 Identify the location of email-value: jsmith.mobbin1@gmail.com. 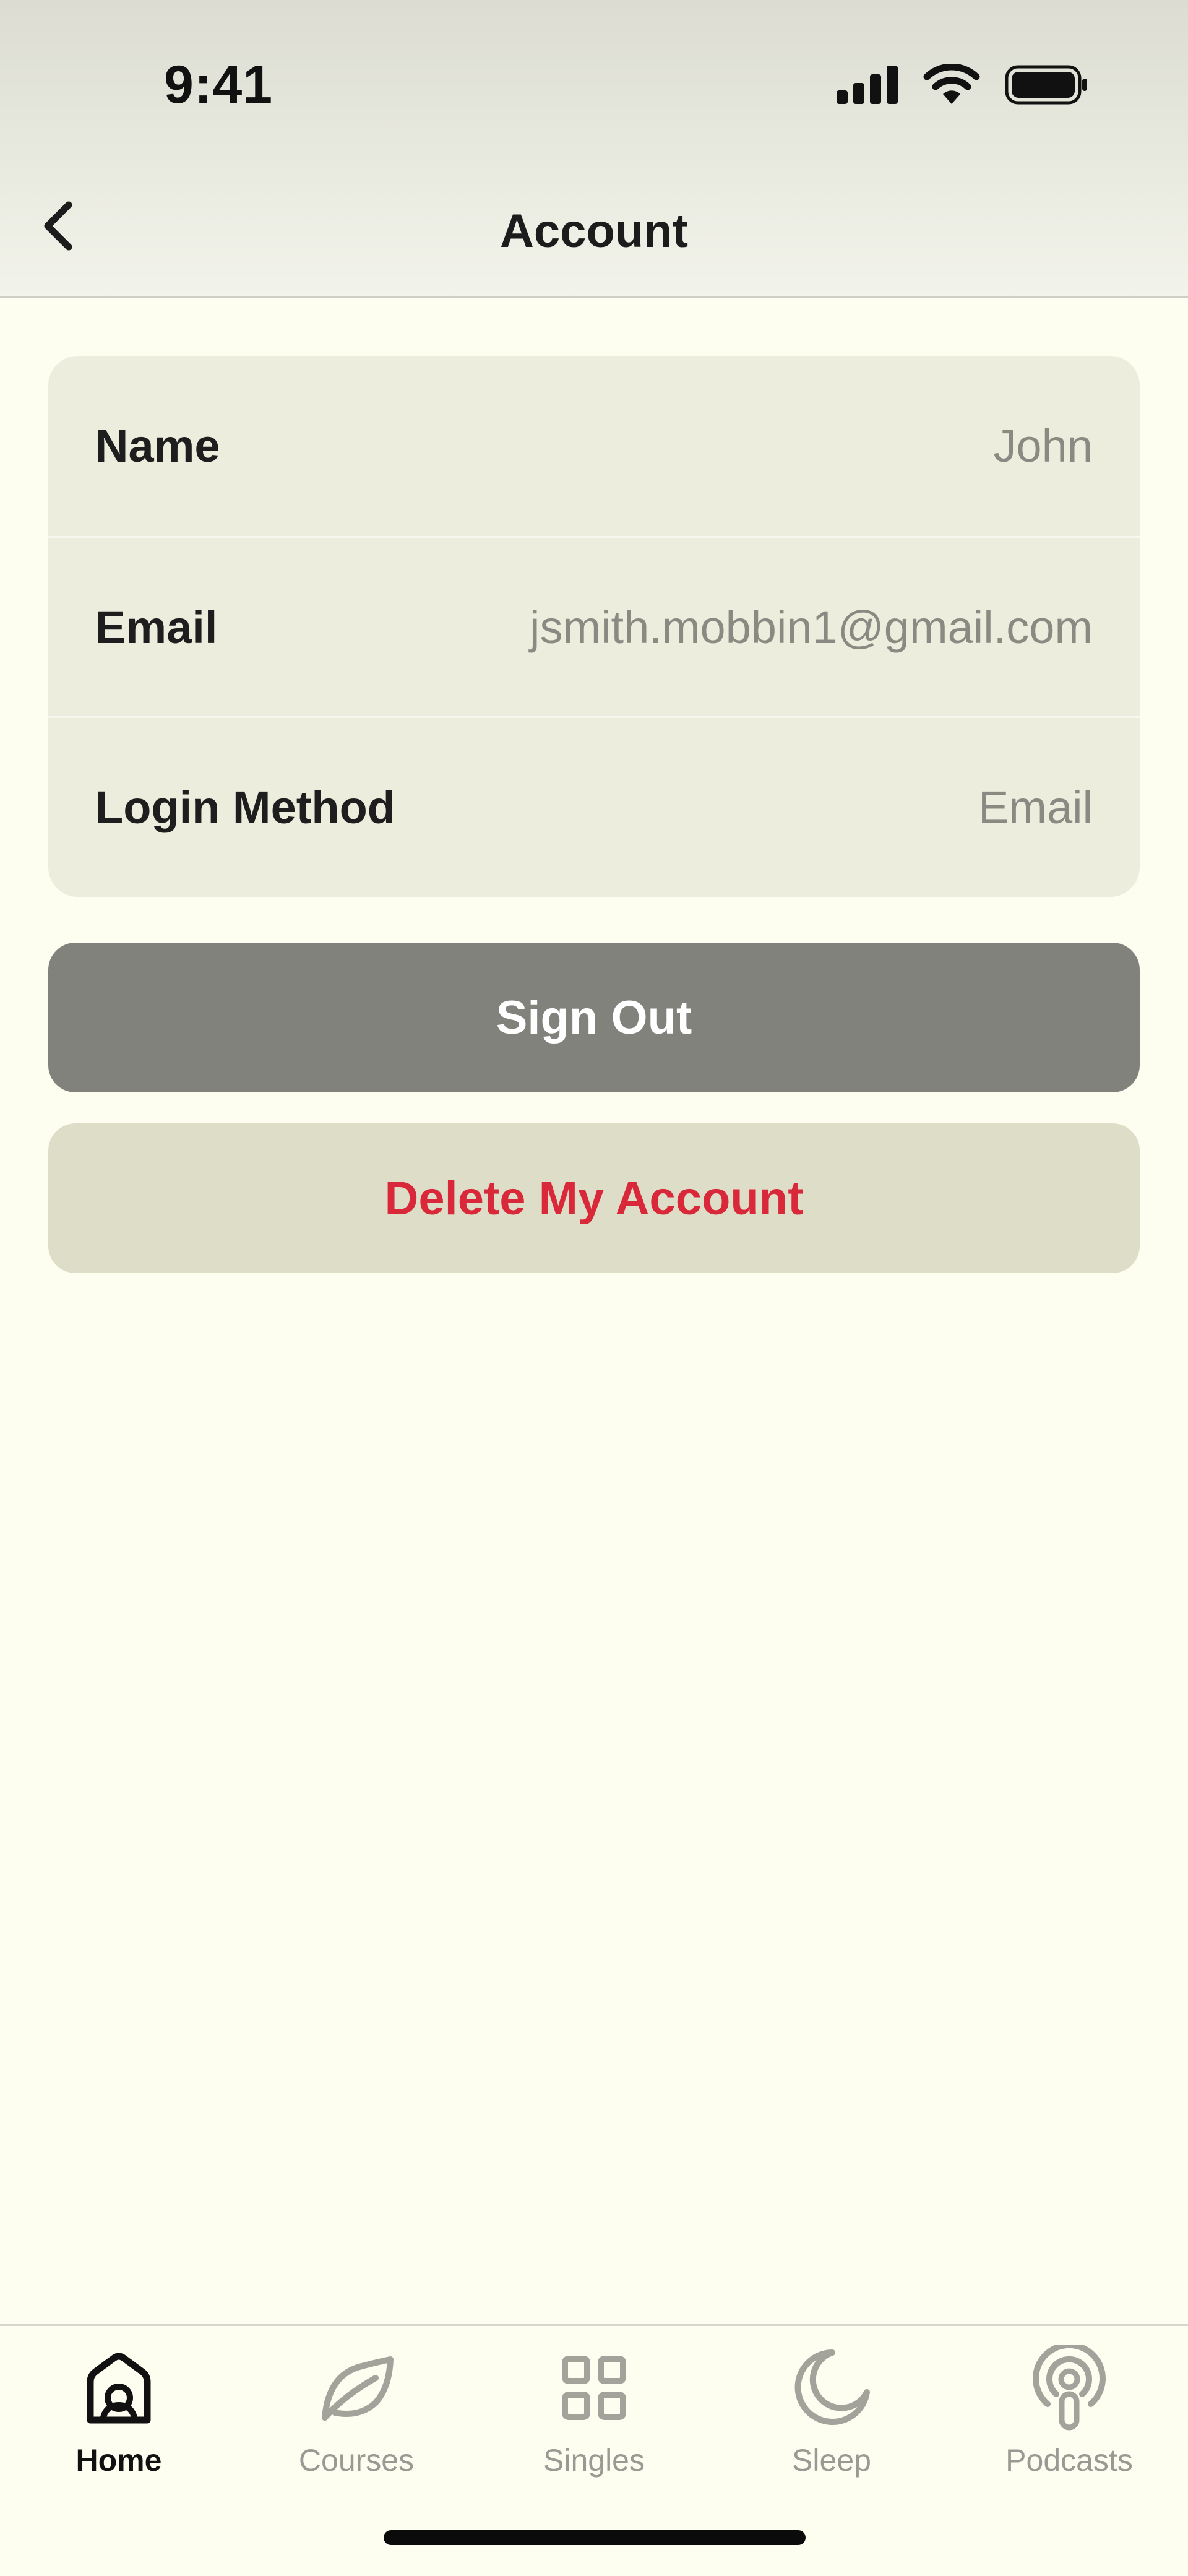
(811, 627).